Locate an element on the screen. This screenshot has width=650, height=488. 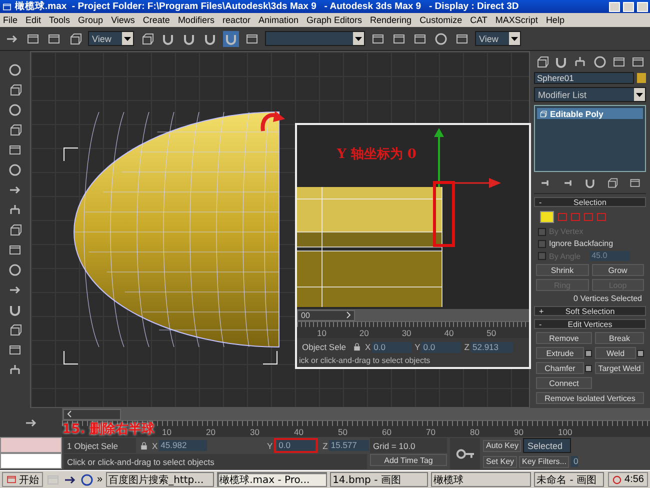
more-chevron: » is located at coordinates (100, 479).